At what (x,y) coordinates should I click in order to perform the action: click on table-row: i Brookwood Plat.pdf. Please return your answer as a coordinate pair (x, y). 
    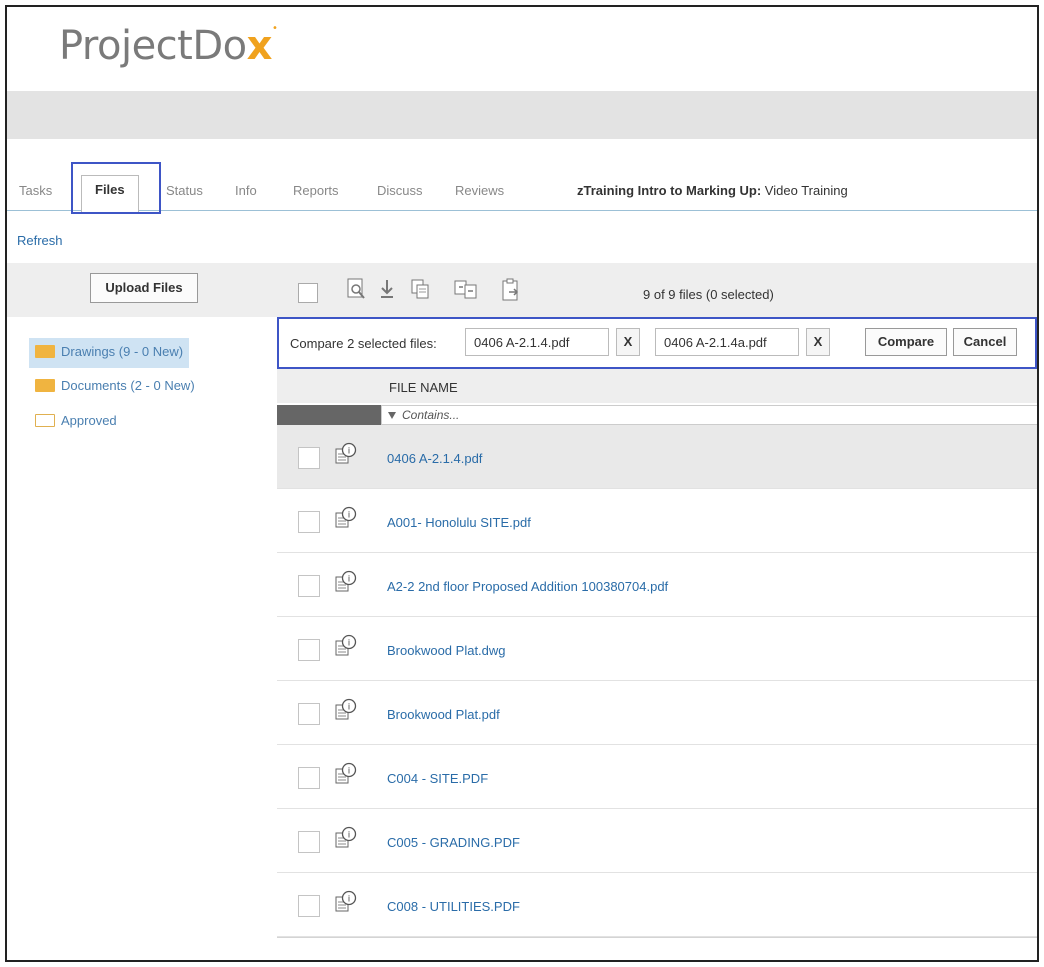
    Looking at the image, I should click on (657, 713).